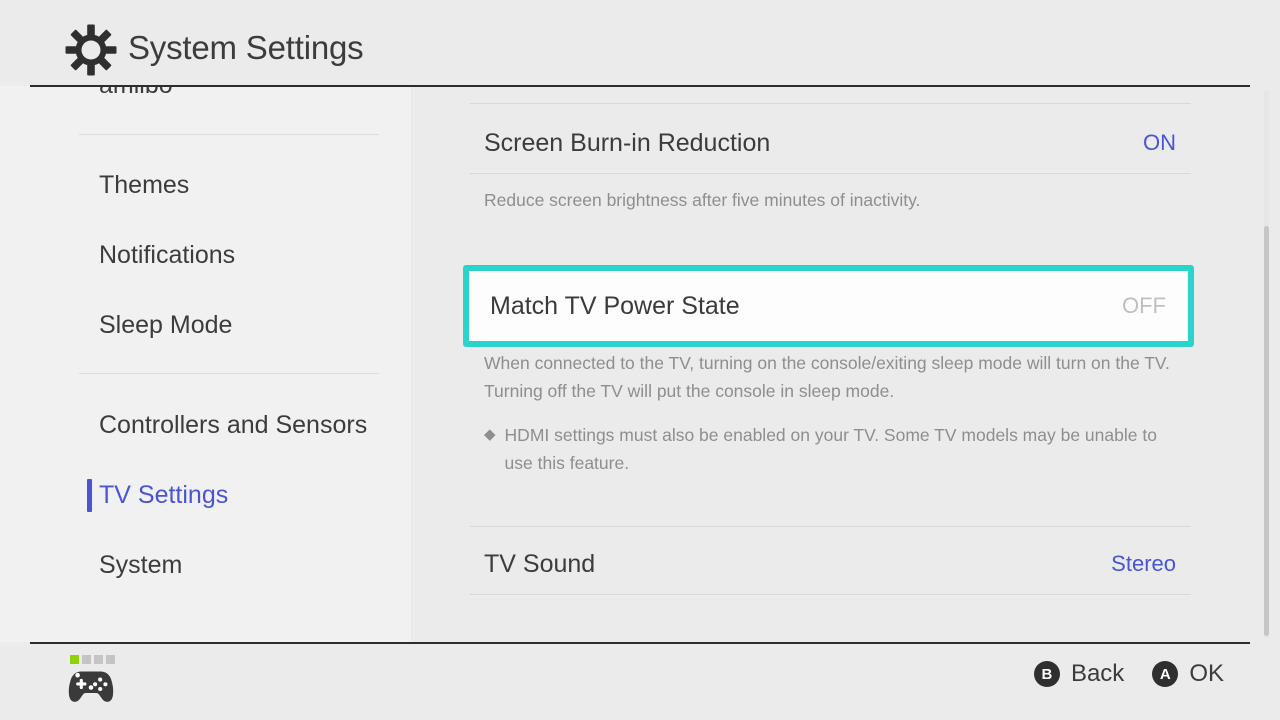  Describe the element at coordinates (233, 424) in the screenshot. I see `sidebar-item-label: Controllers and Sensors` at that location.